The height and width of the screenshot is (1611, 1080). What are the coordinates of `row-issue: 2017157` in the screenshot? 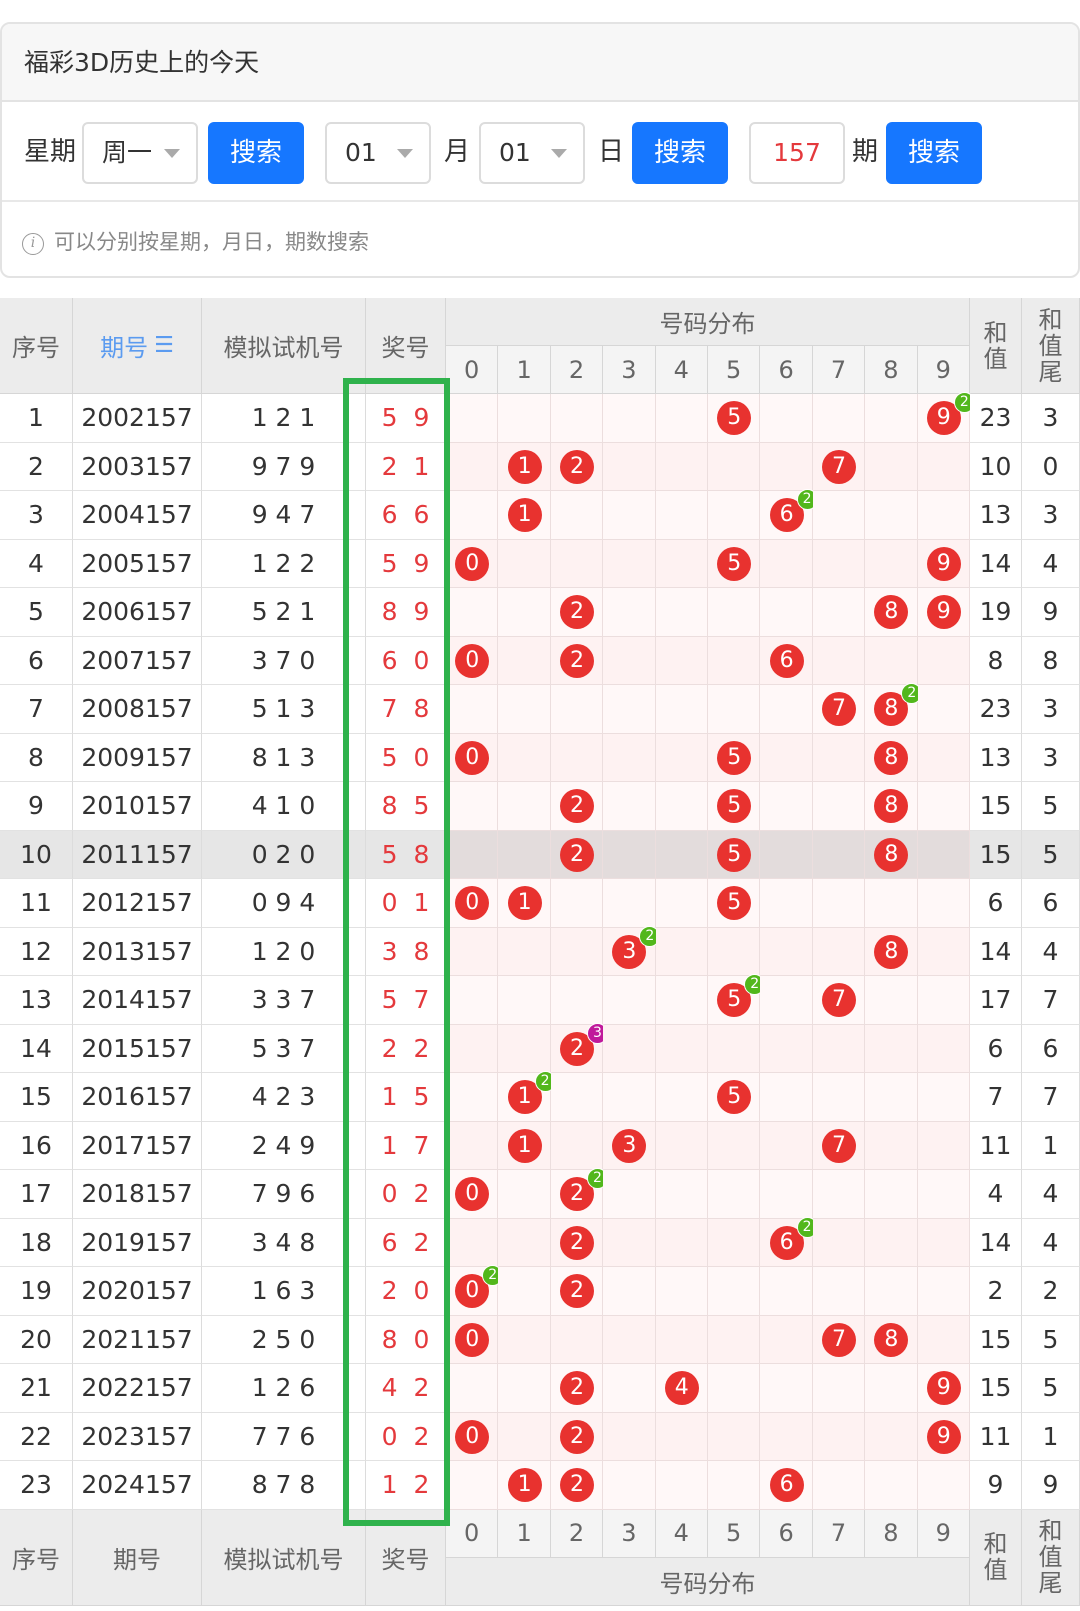 It's located at (137, 1145).